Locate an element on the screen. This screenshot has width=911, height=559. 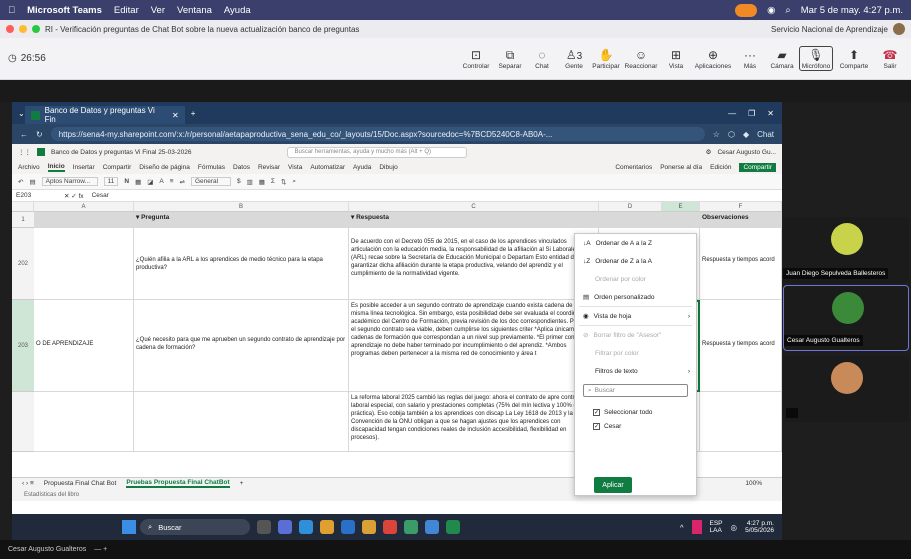
sort-za-item: ↓Z Ordenar de Z a la A is located at coordinates (635, 261).